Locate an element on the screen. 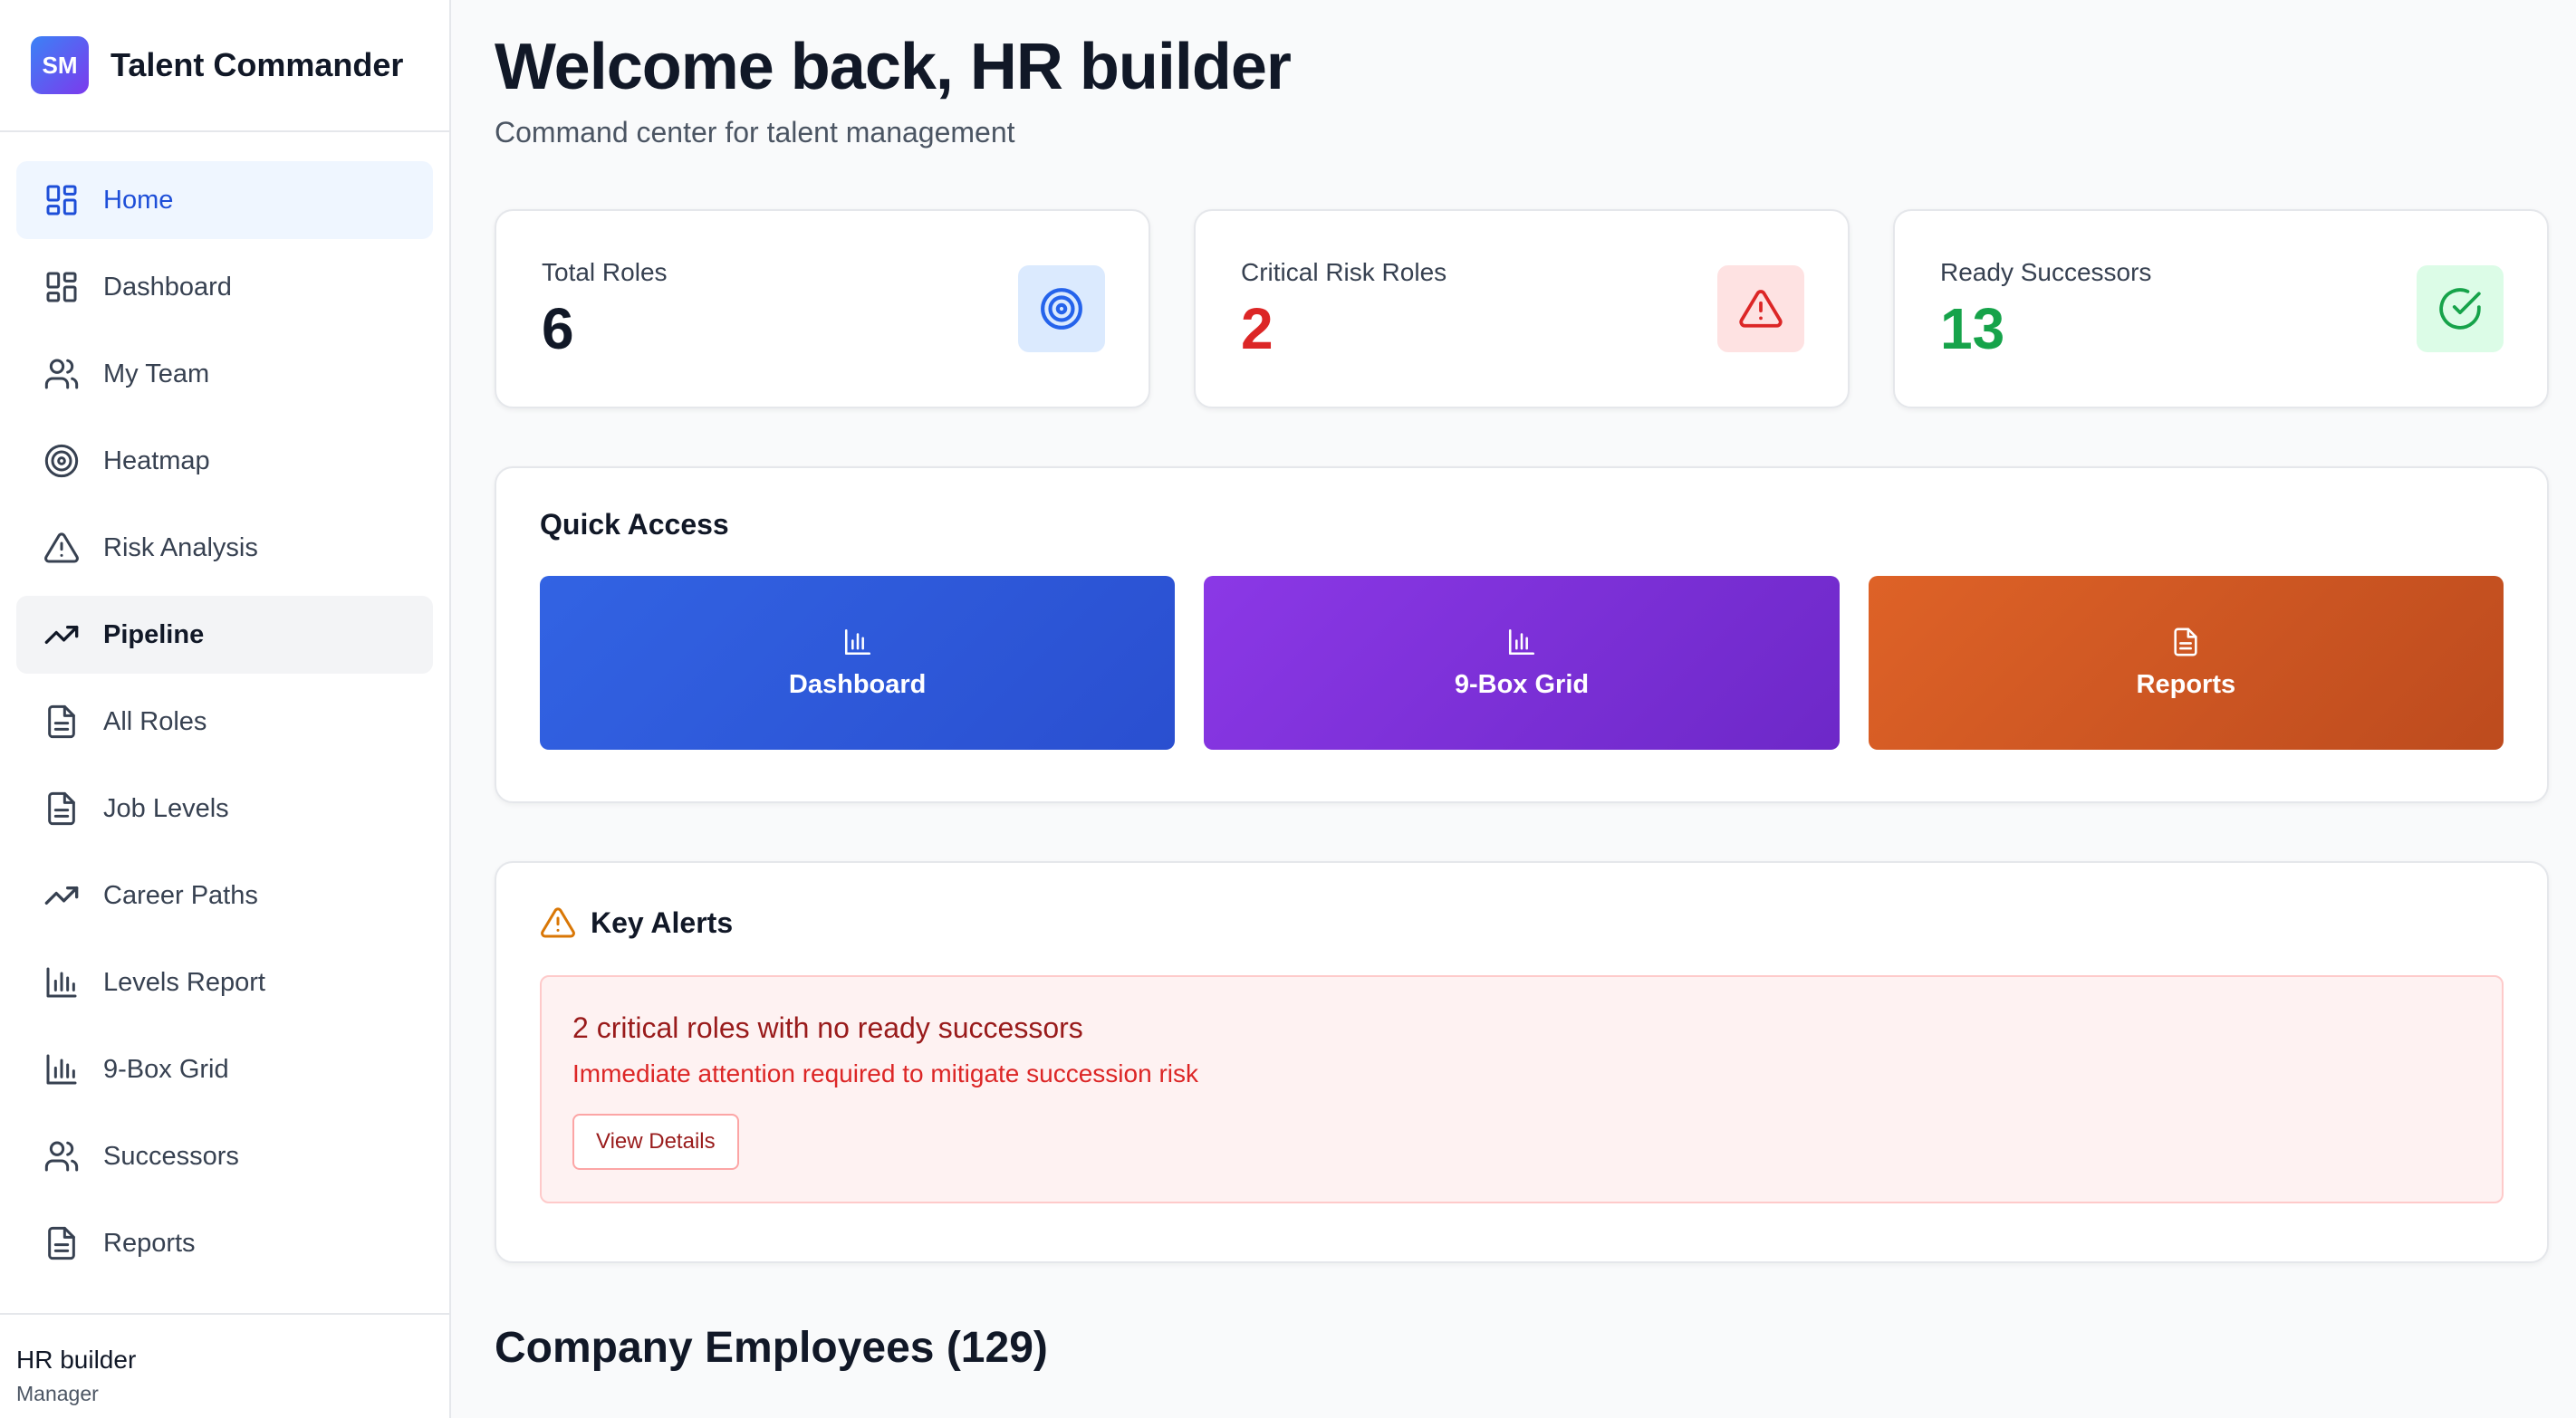  sidebar-item-risk-analysis: Risk Analysis is located at coordinates (224, 548).